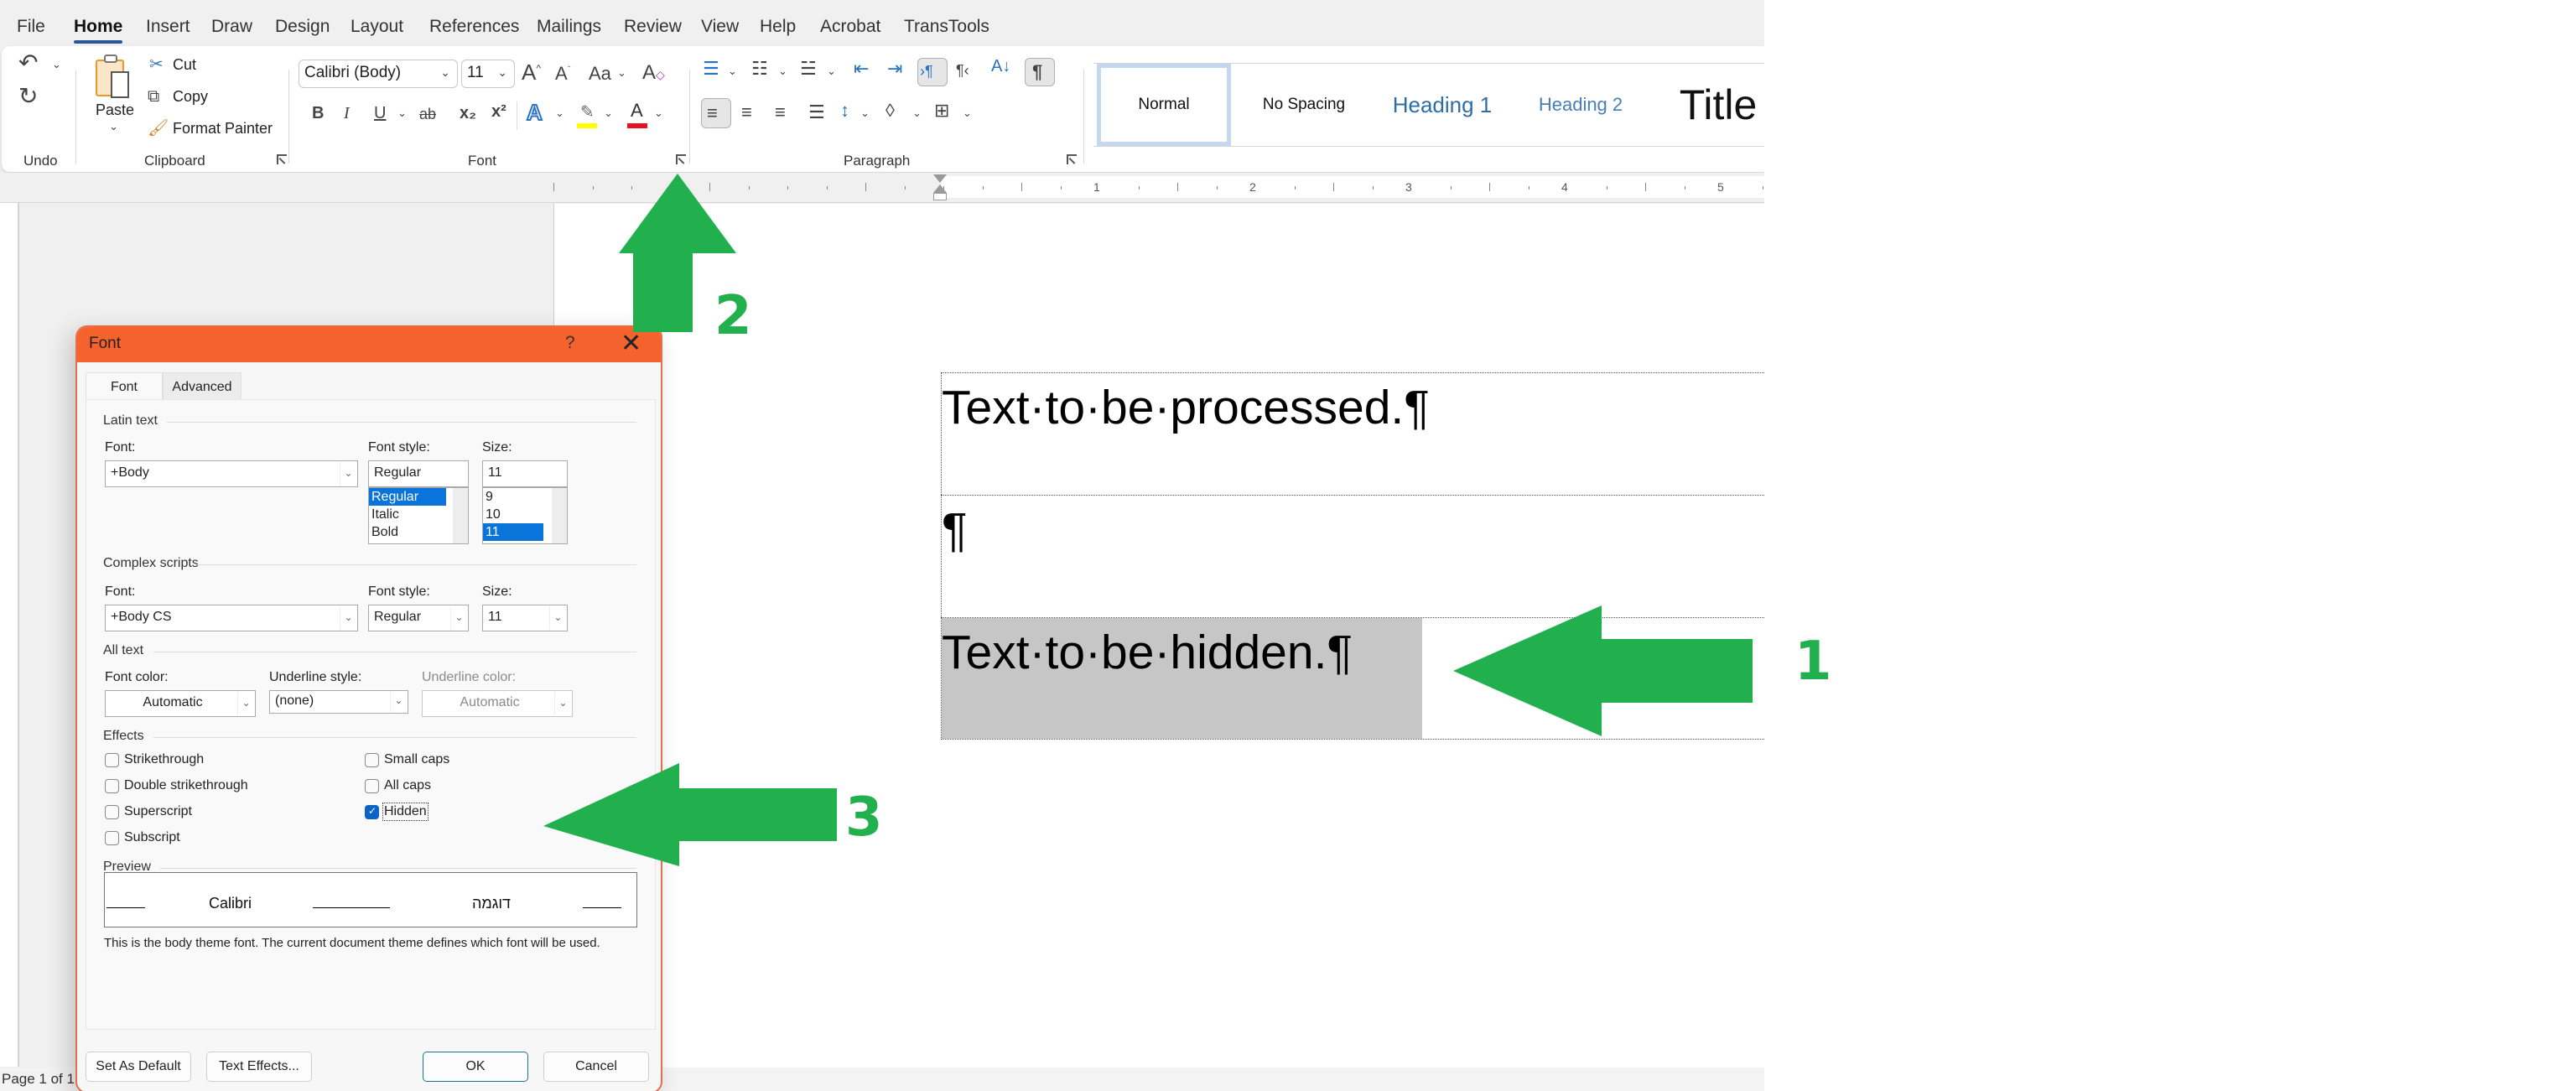 This screenshot has height=1091, width=2576. Describe the element at coordinates (1813, 662) in the screenshot. I see `annotation-label-1: 1` at that location.